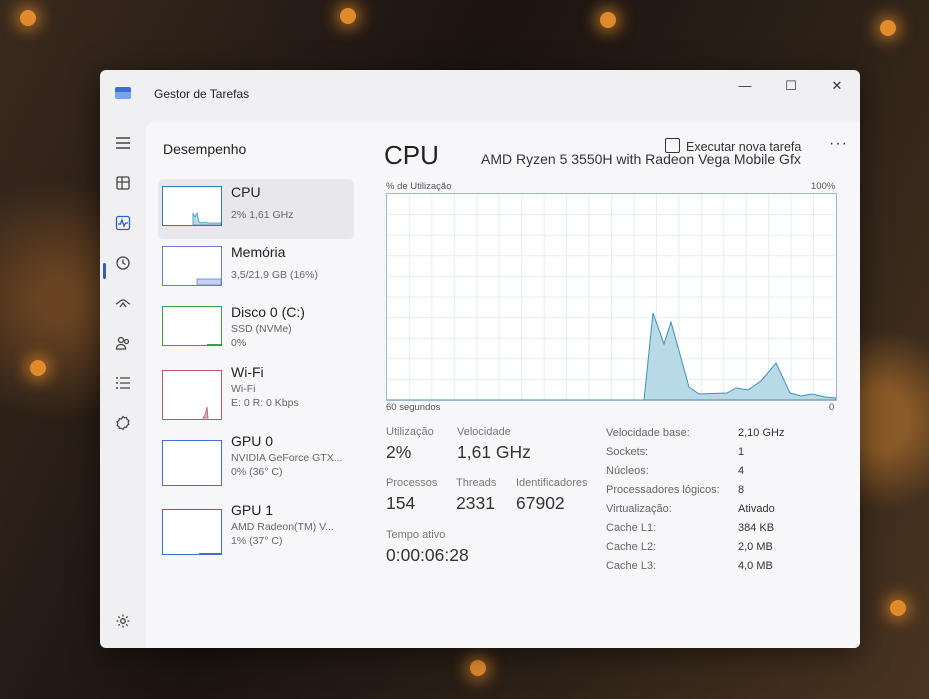  What do you see at coordinates (192, 463) in the screenshot?
I see `gpu0-thumbnail-graph` at bounding box center [192, 463].